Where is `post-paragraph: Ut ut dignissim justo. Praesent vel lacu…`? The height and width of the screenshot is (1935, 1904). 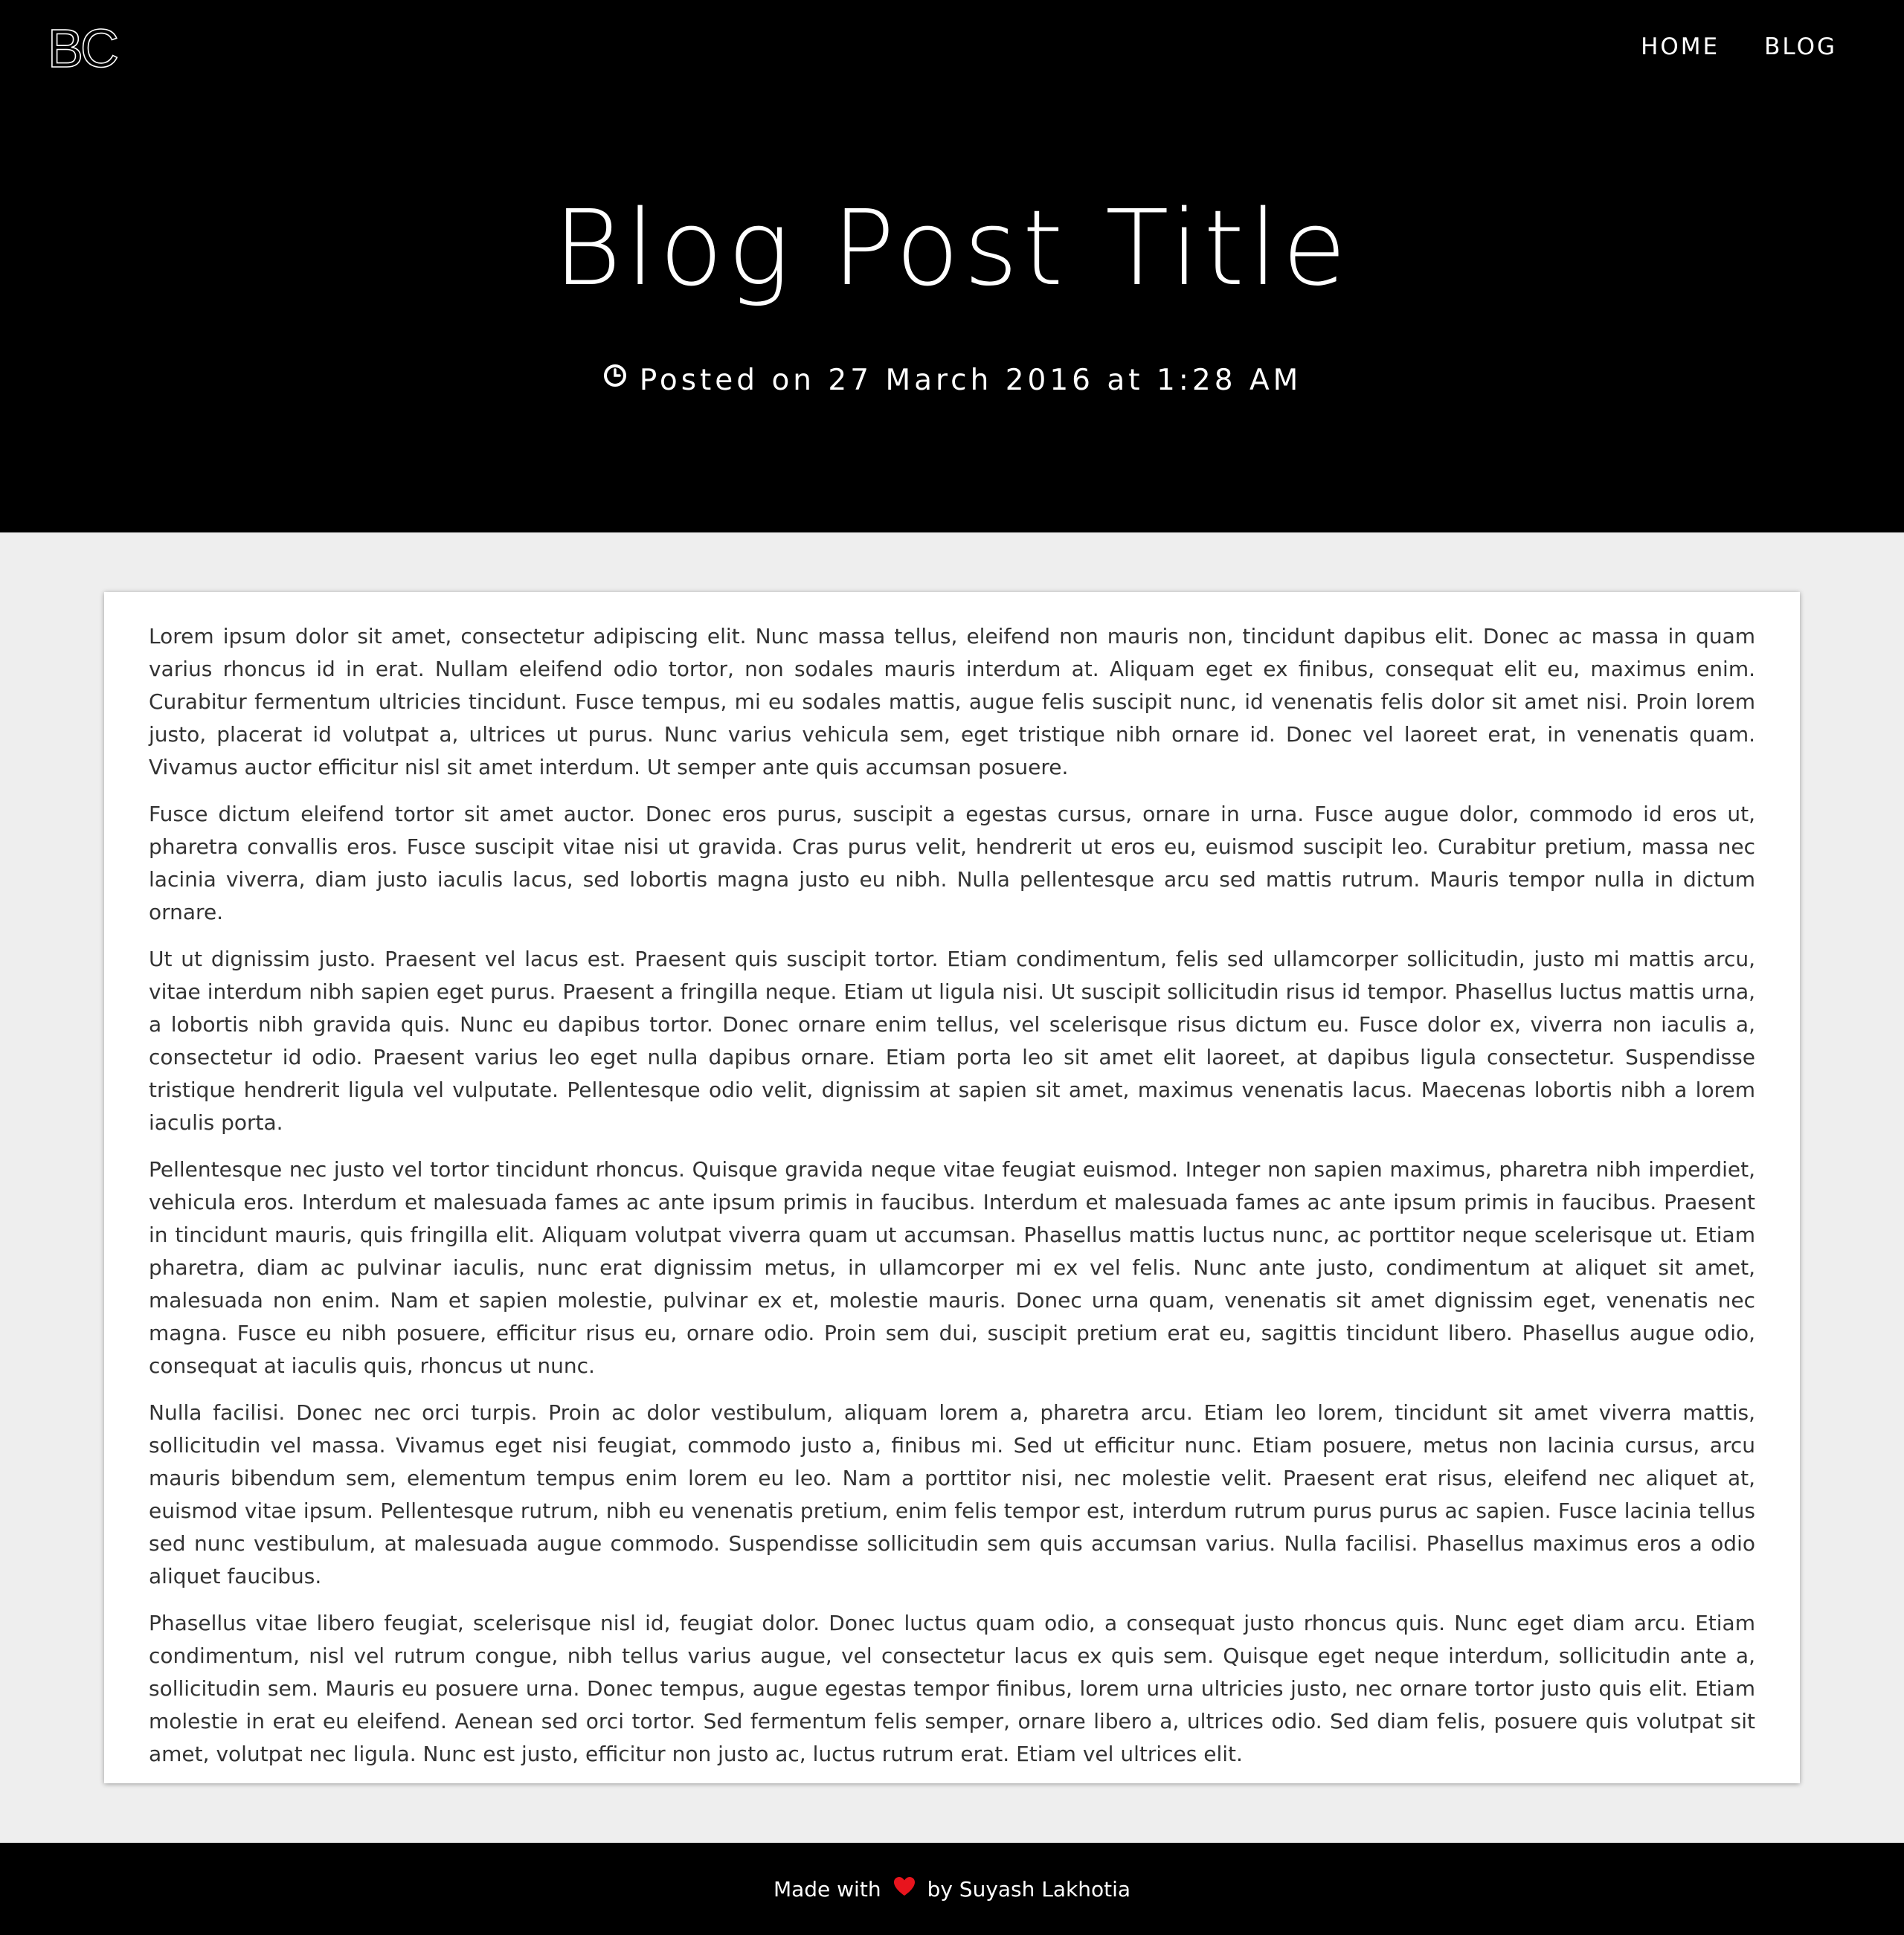
post-paragraph: Ut ut dignissim justo. Praesent vel lacu… is located at coordinates (952, 1041).